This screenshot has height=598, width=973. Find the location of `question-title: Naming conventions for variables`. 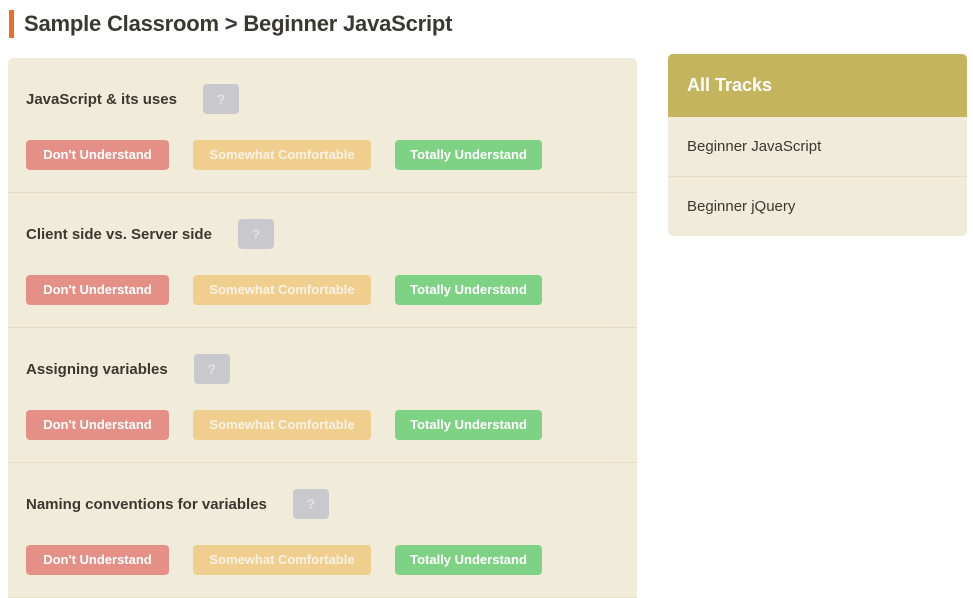

question-title: Naming conventions for variables is located at coordinates (146, 504).